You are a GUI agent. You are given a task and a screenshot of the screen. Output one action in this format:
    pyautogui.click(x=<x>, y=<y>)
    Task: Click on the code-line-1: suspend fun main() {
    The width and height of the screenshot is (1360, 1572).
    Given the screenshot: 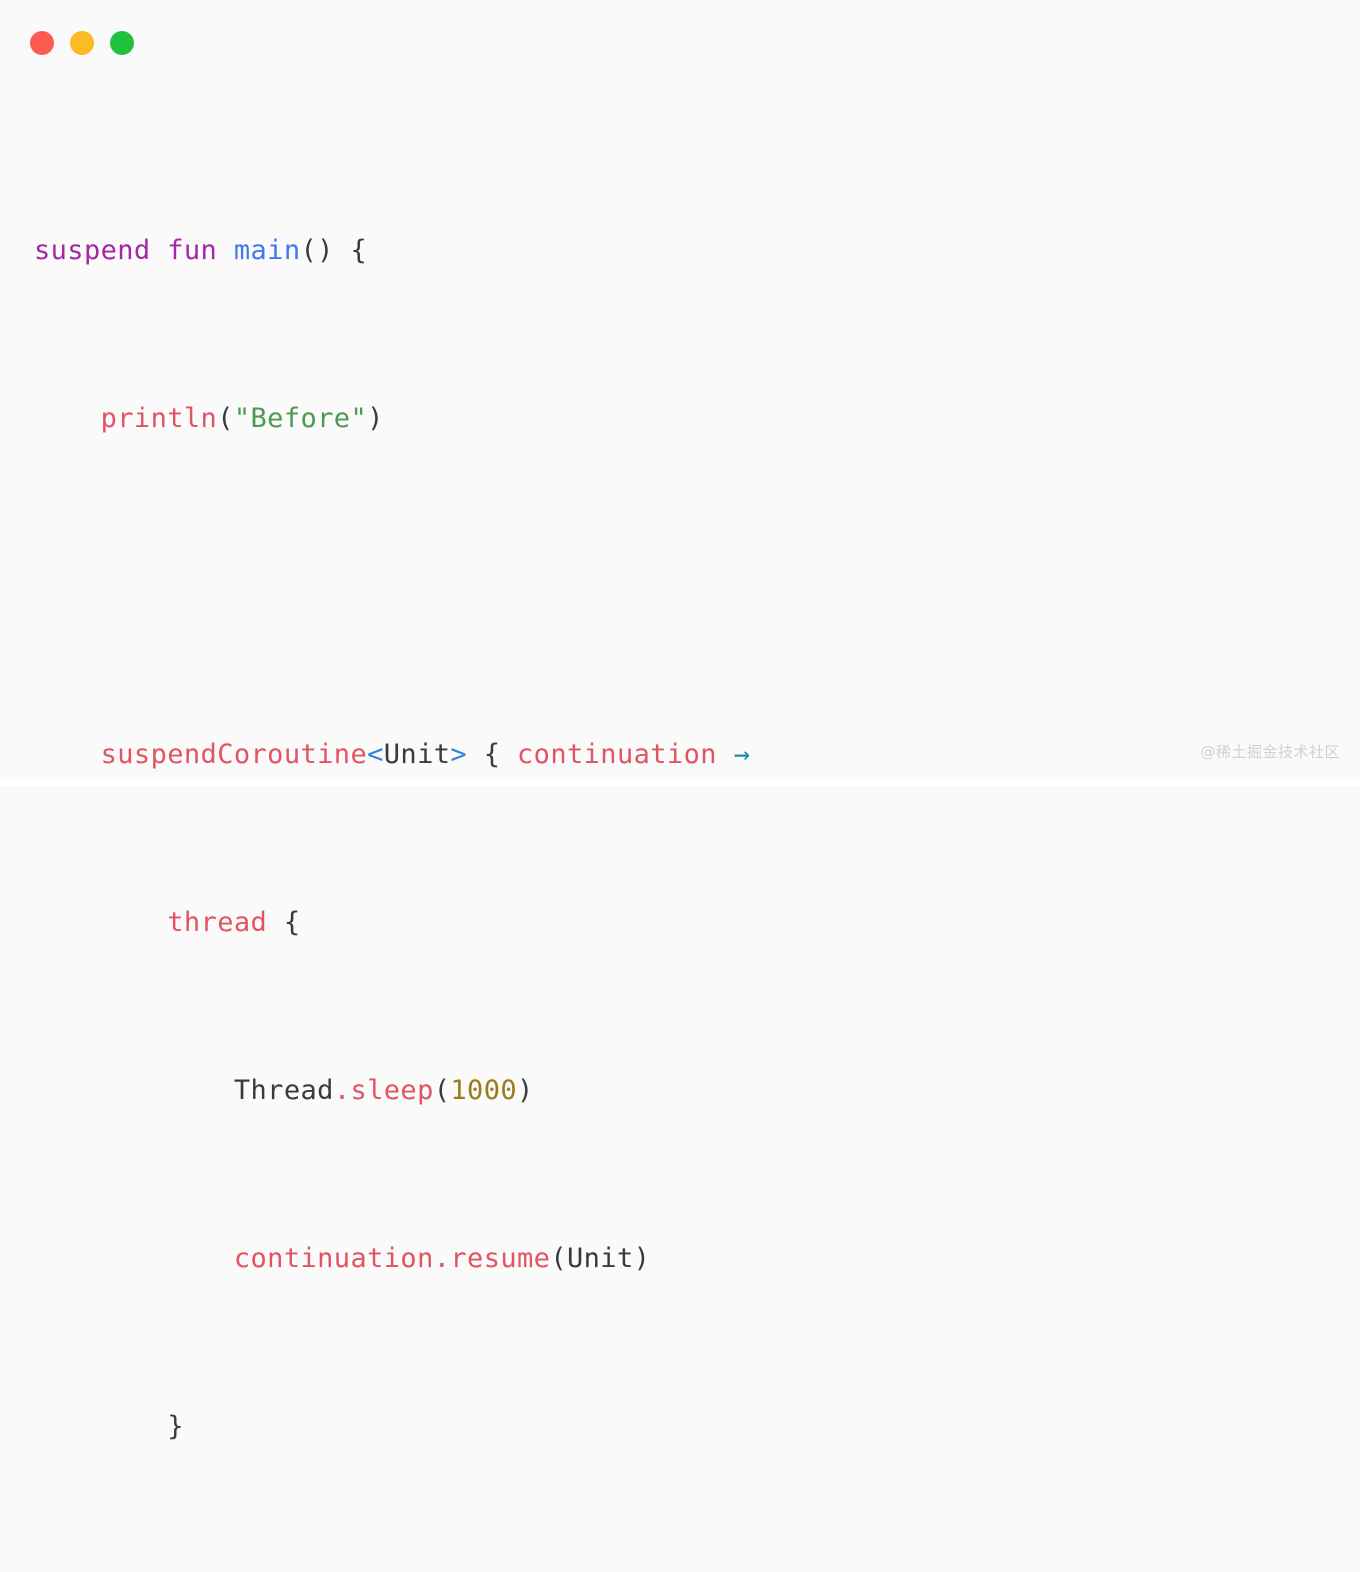 What is the action you would take?
    pyautogui.click(x=697, y=251)
    